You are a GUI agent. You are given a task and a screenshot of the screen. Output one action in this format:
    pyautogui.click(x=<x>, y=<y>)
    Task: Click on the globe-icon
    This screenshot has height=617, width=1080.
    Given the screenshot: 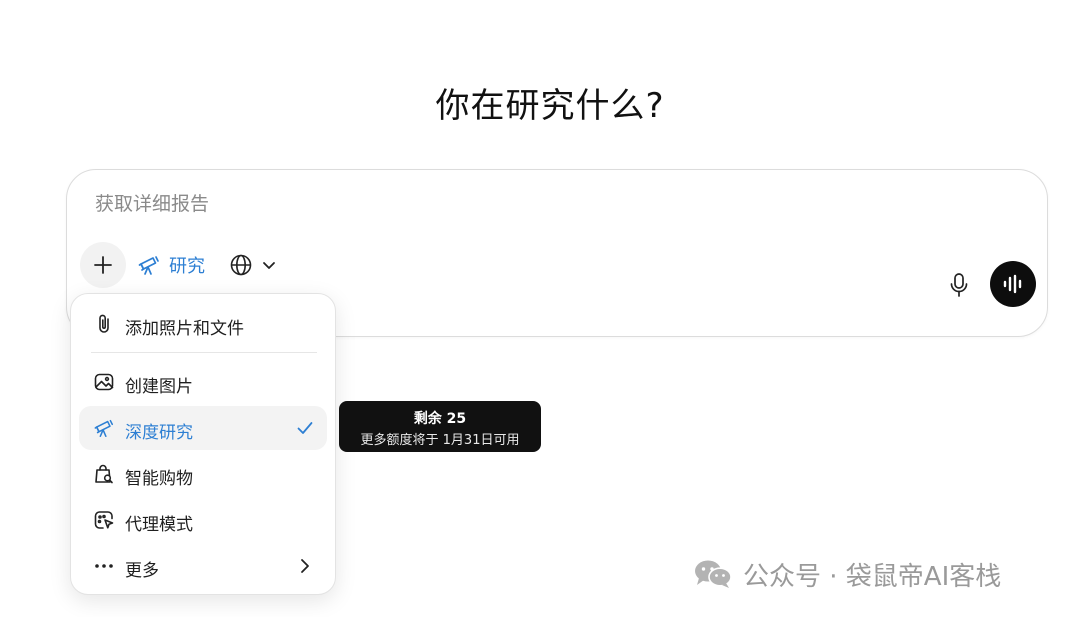 What is the action you would take?
    pyautogui.click(x=241, y=265)
    